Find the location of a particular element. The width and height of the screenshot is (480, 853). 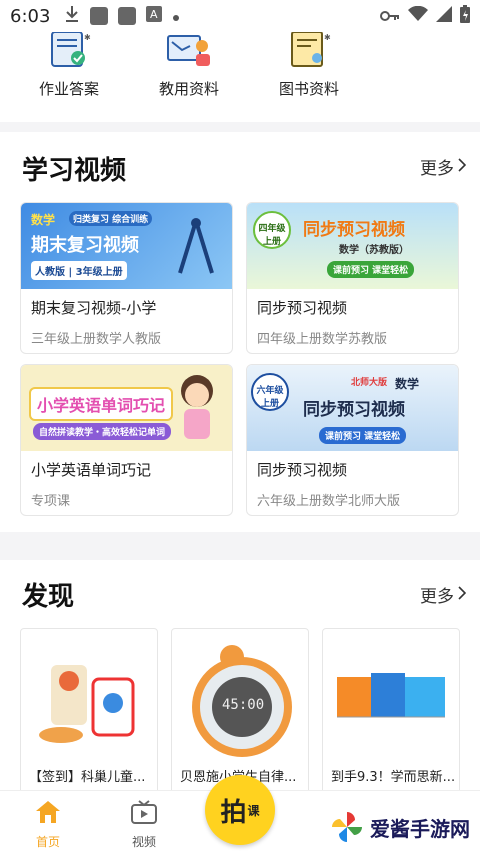

video-thumbnail: 数学 归类复习 综合训练 期末复习视频 人教版 | 3年级上册 is located at coordinates (126, 246).